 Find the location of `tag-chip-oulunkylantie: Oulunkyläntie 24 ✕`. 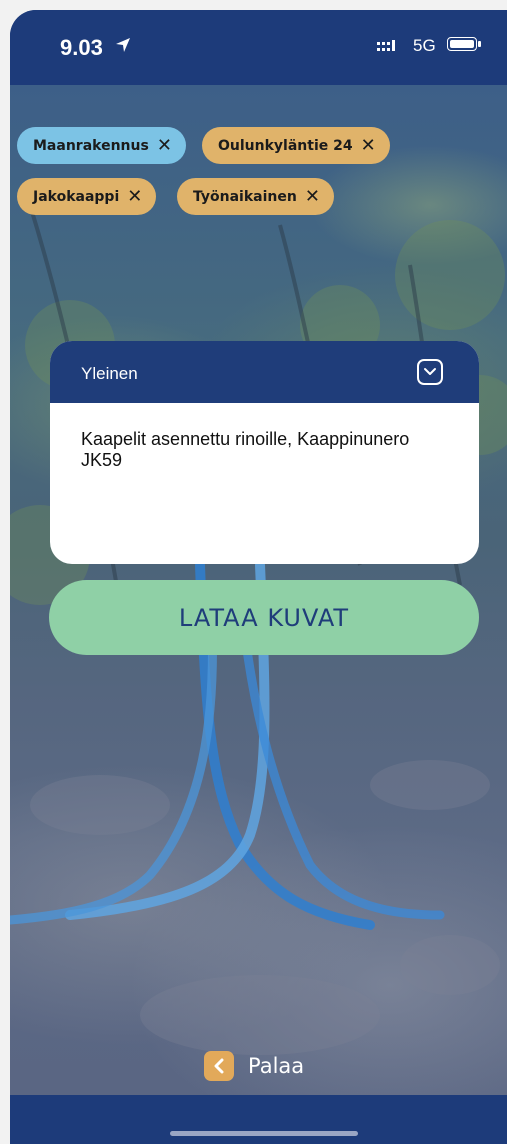

tag-chip-oulunkylantie: Oulunkyläntie 24 ✕ is located at coordinates (296, 145).